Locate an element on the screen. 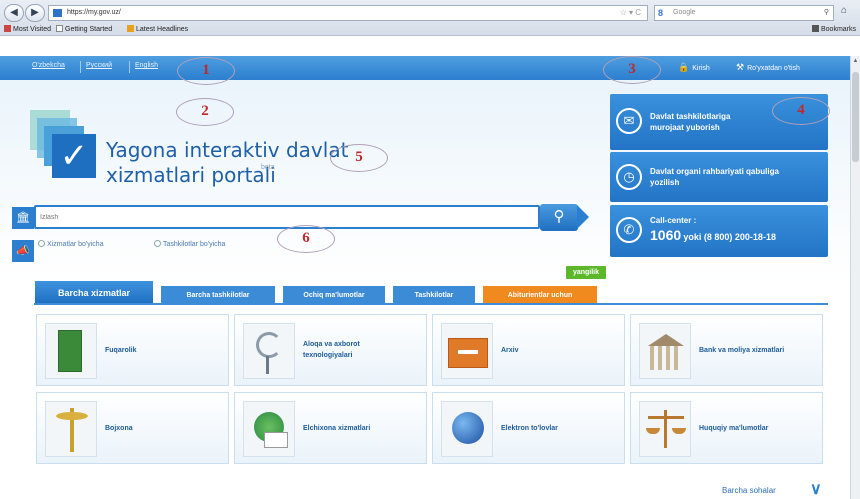 Image resolution: width=860 pixels, height=499 pixels. tile-label: Elchixona xizmatlari is located at coordinates (337, 428).